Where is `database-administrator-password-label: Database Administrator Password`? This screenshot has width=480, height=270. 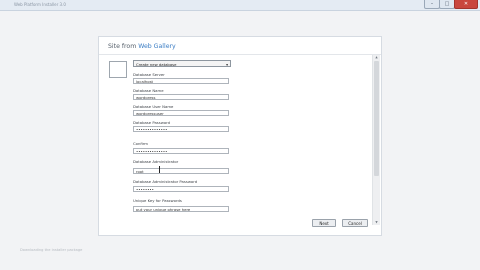
database-administrator-password-label: Database Administrator Password is located at coordinates (165, 181).